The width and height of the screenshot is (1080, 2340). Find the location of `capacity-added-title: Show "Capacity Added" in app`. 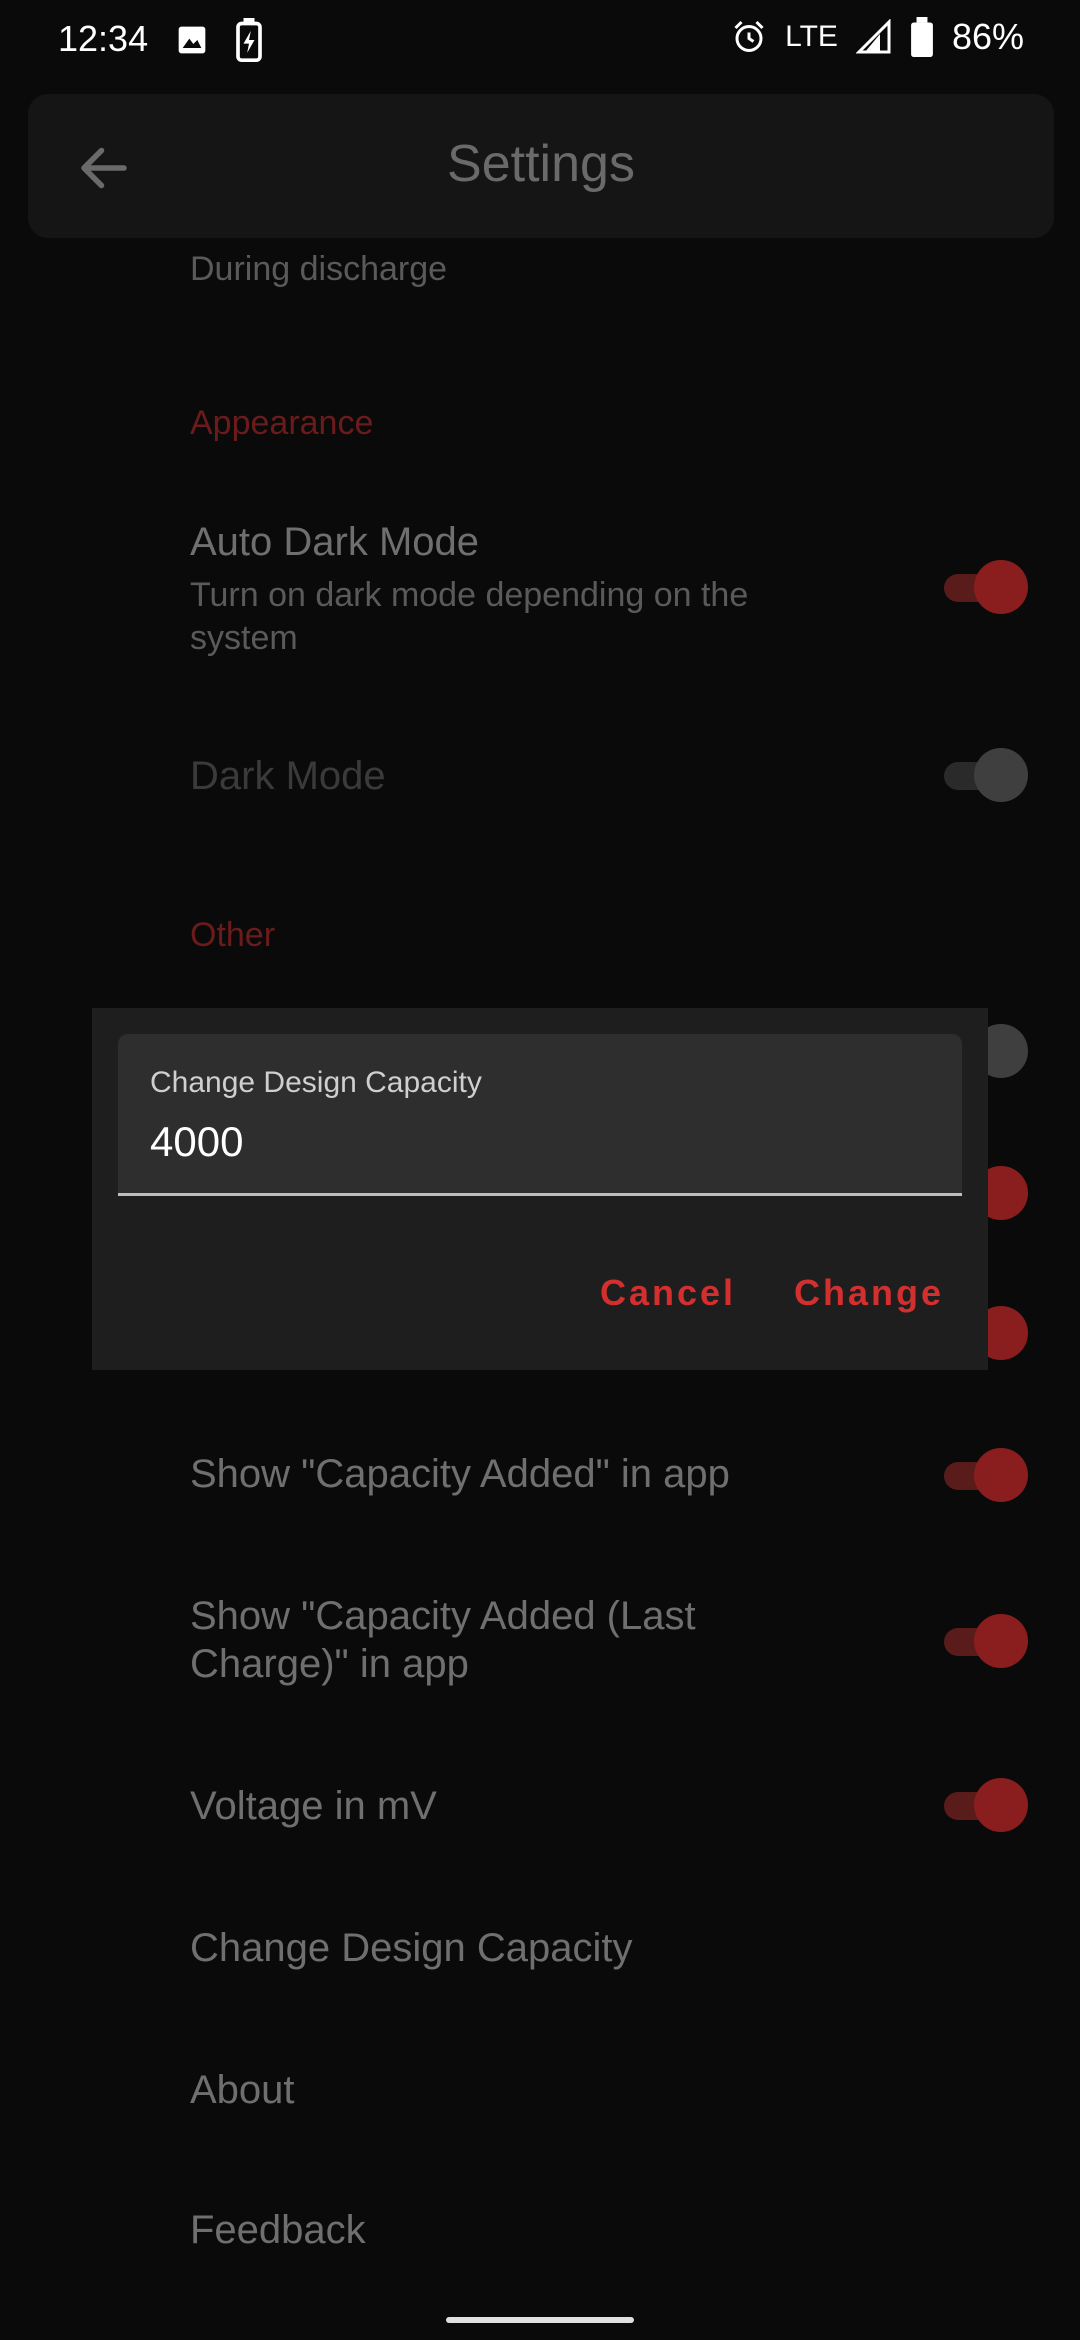

capacity-added-title: Show "Capacity Added" in app is located at coordinates (460, 1474).